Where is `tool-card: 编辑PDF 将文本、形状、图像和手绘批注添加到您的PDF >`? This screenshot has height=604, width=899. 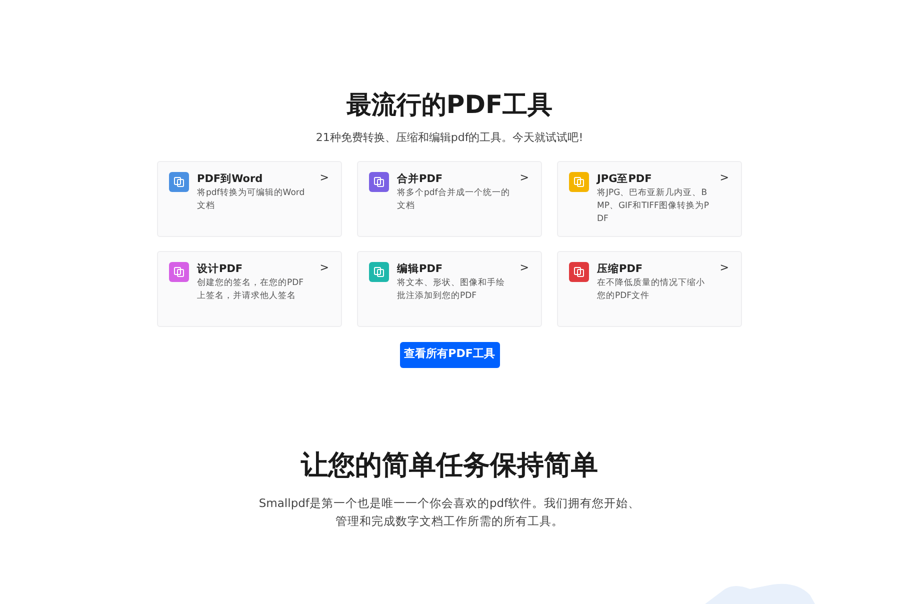
tool-card: 编辑PDF 将文本、形状、图像和手绘批注添加到您的PDF > is located at coordinates (449, 288).